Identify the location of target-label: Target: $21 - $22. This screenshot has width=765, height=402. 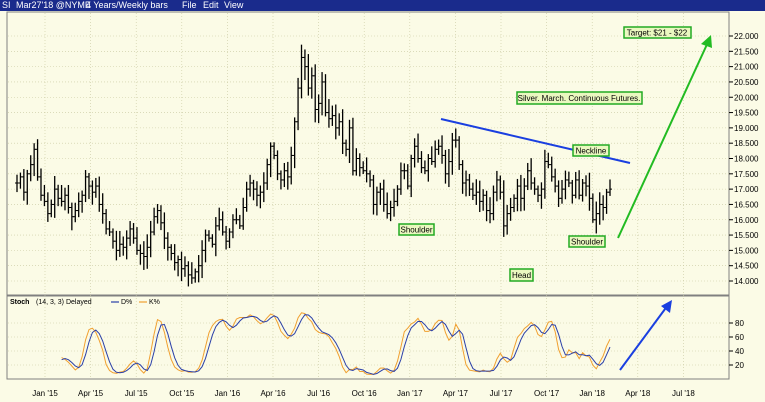
(657, 33).